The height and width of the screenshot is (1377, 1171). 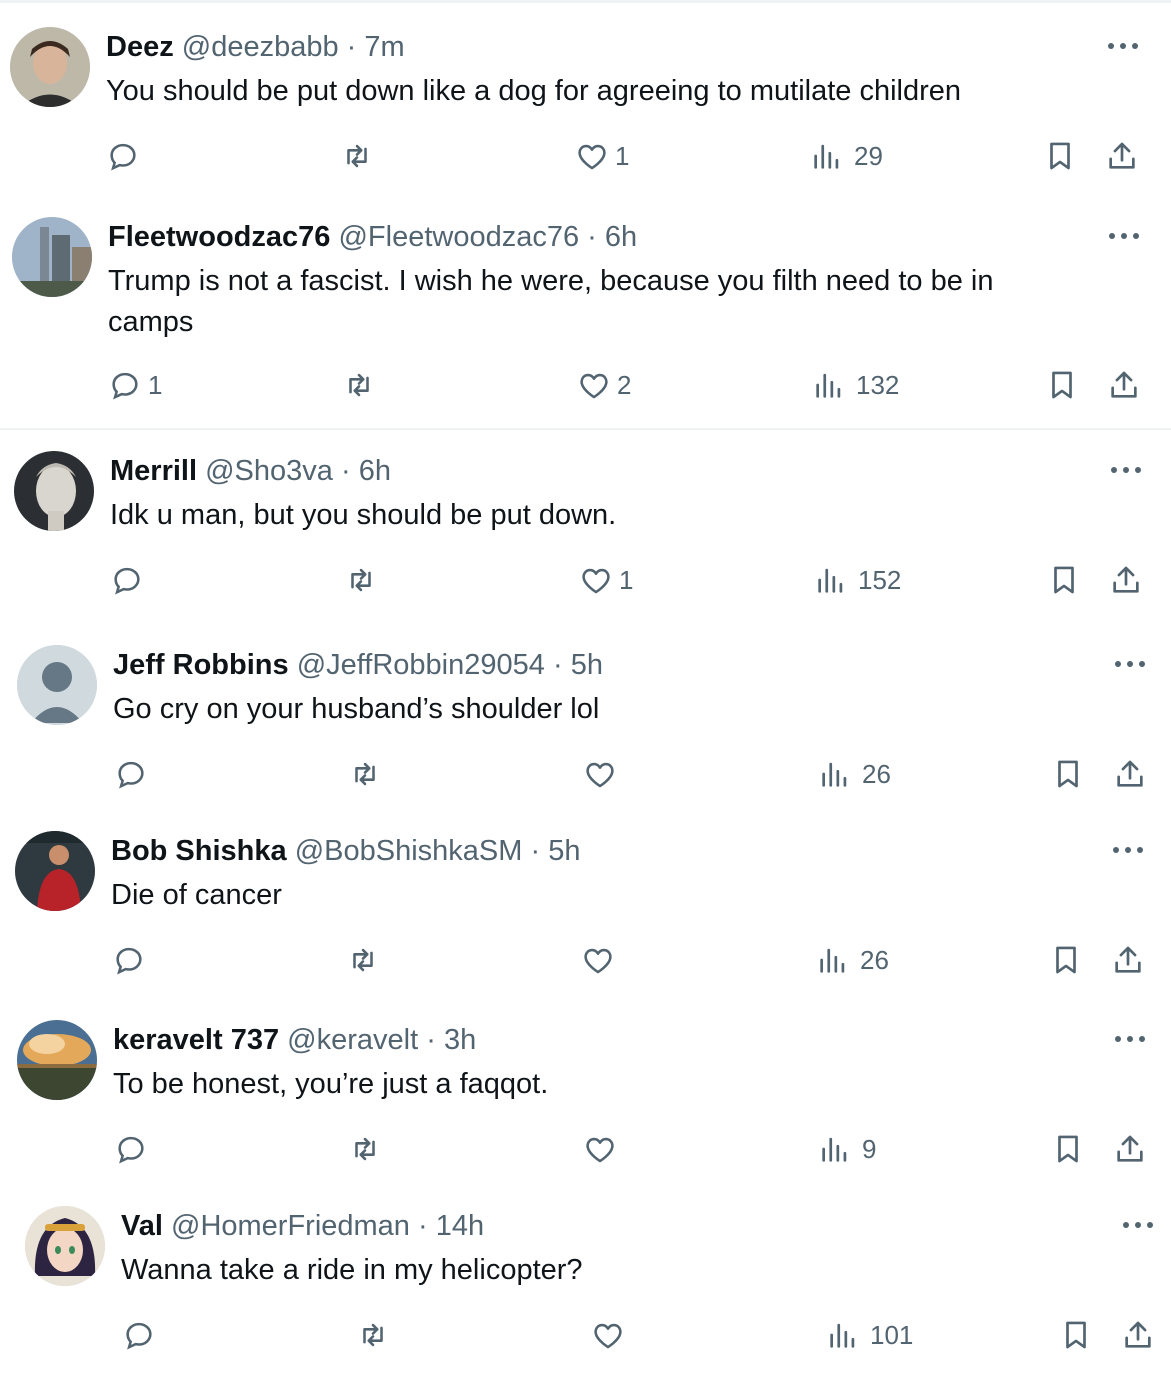 What do you see at coordinates (352, 1040) in the screenshot?
I see `user-handle: @keravelt` at bounding box center [352, 1040].